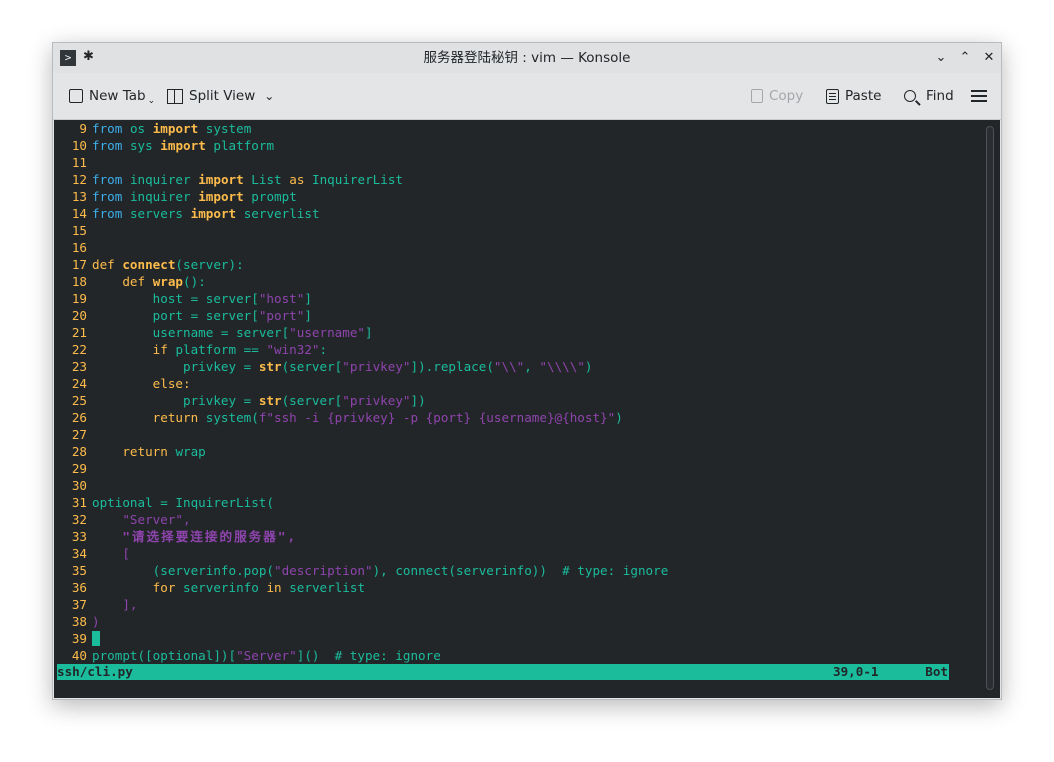 The height and width of the screenshot is (762, 1054). Describe the element at coordinates (96, 638) in the screenshot. I see `text-cursor` at that location.